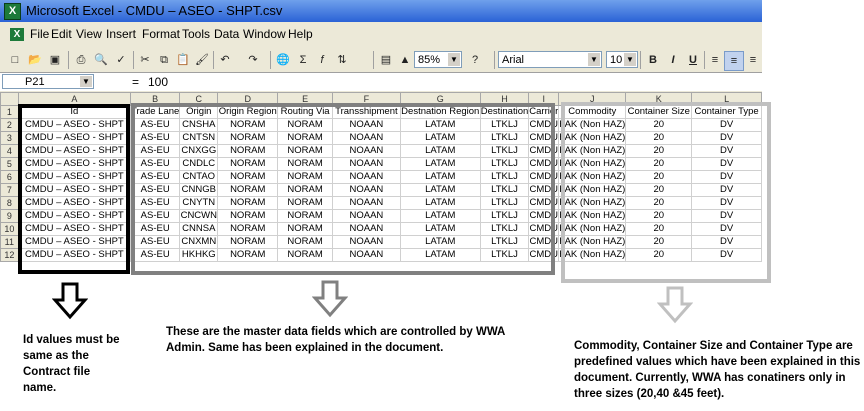 The image size is (864, 411). I want to click on zoom-select: 85% ▼, so click(438, 59).